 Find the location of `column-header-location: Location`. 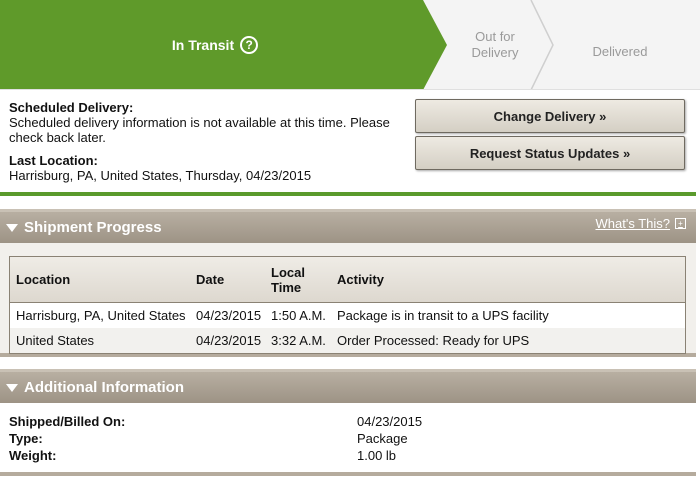

column-header-location: Location is located at coordinates (43, 279).